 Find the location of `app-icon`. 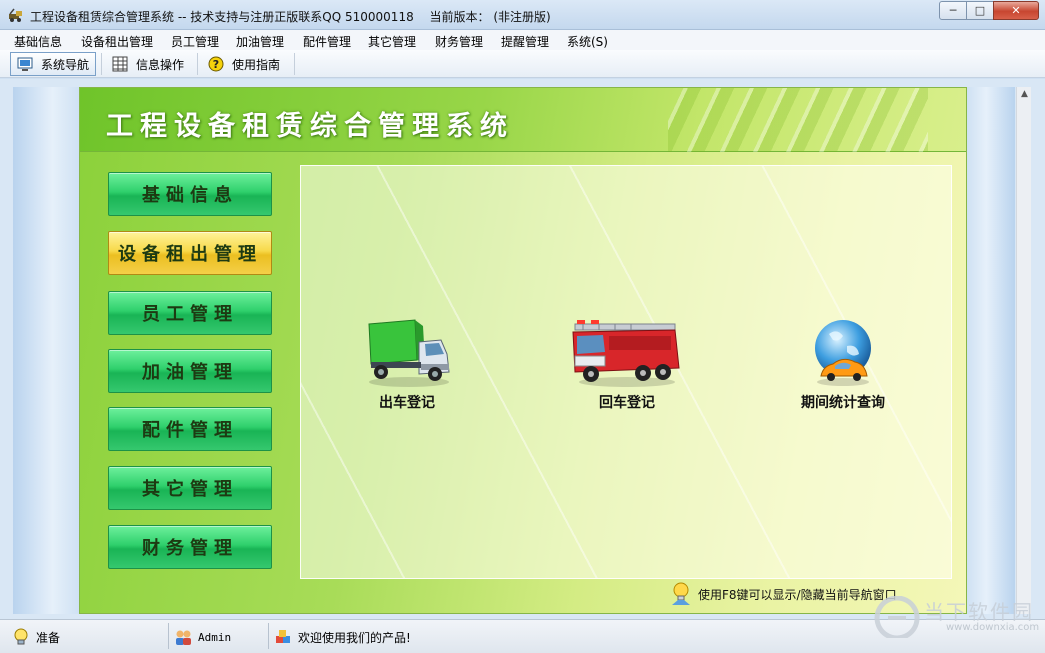

app-icon is located at coordinates (15, 15).